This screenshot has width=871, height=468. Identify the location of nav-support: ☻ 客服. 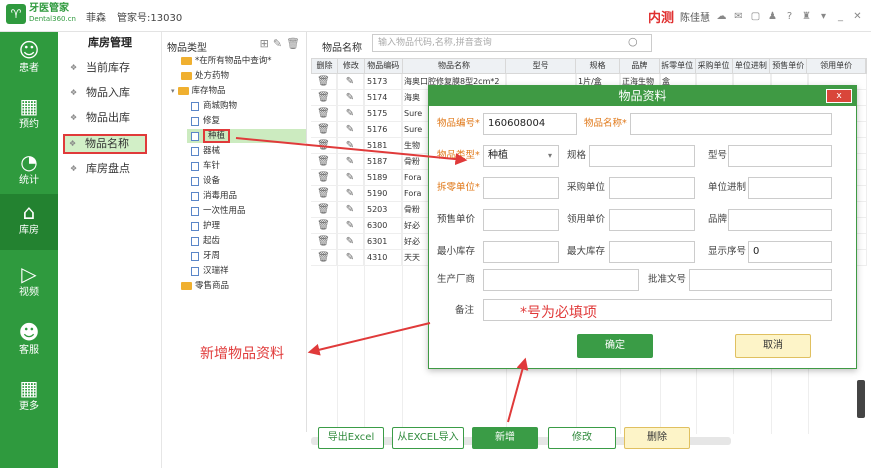
(29, 342).